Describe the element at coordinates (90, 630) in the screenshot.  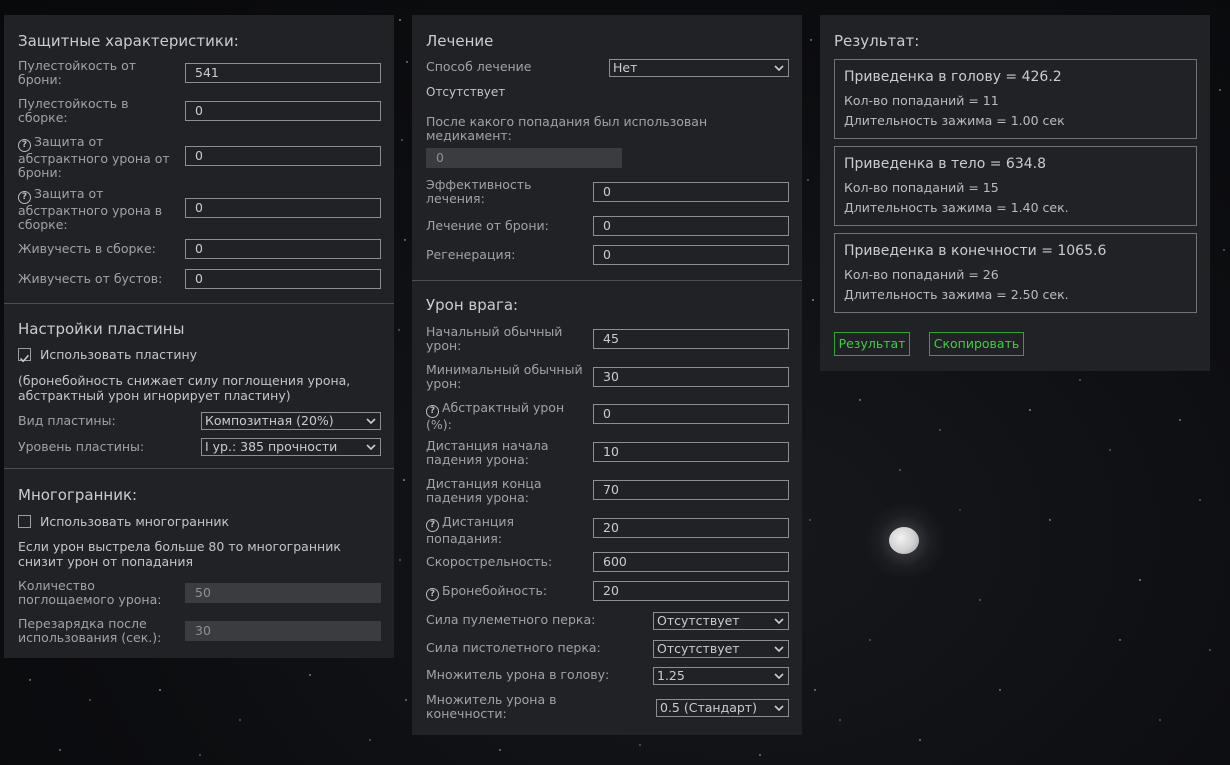
I see `cooldown-label: Перезарядка после использования (сек.):` at that location.